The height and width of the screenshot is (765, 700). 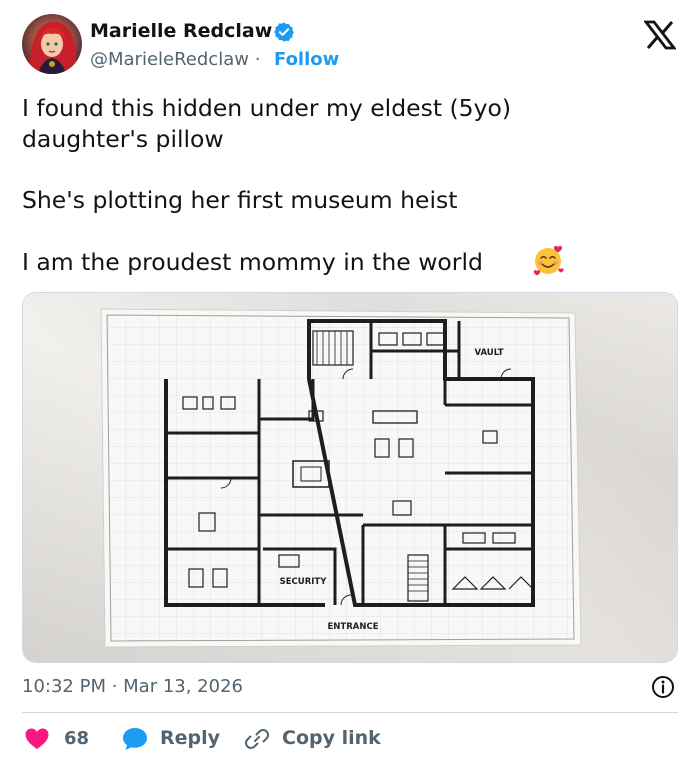 What do you see at coordinates (488, 353) in the screenshot?
I see `vault-label: VAULT` at bounding box center [488, 353].